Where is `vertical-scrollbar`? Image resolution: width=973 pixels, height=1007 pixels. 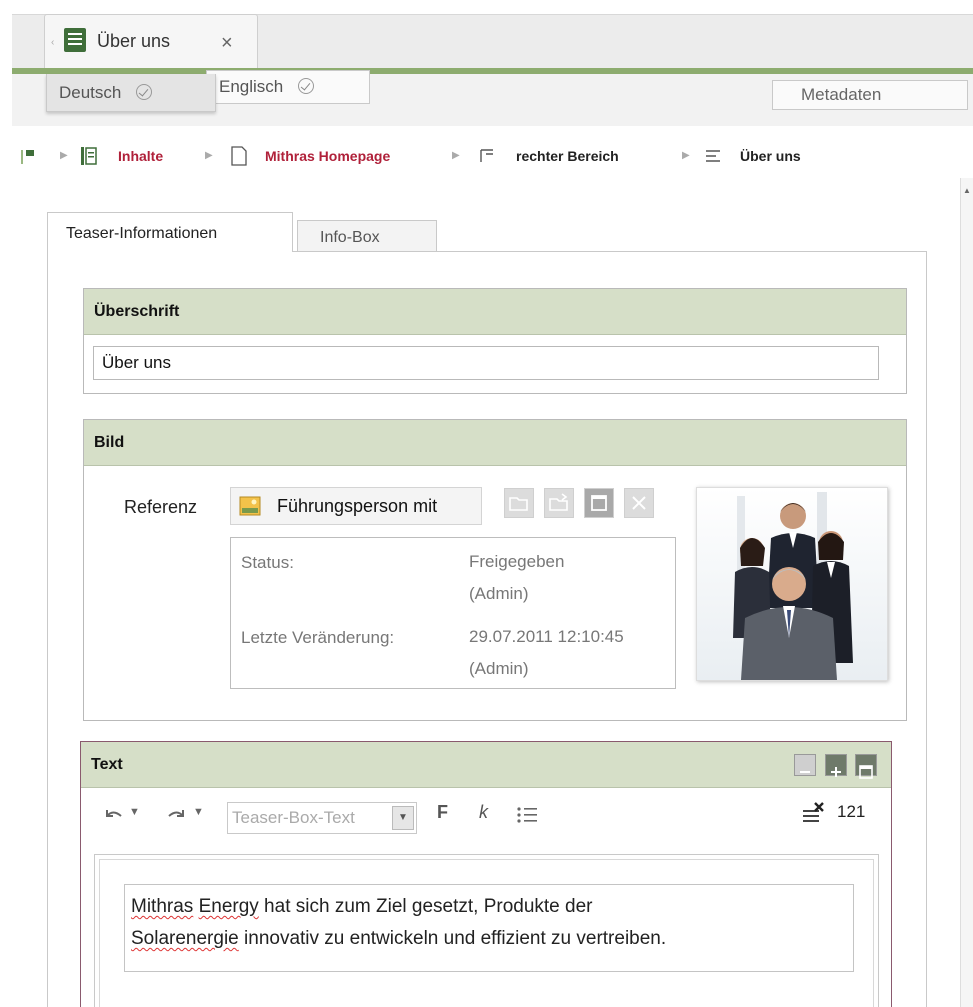
vertical-scrollbar is located at coordinates (966, 592).